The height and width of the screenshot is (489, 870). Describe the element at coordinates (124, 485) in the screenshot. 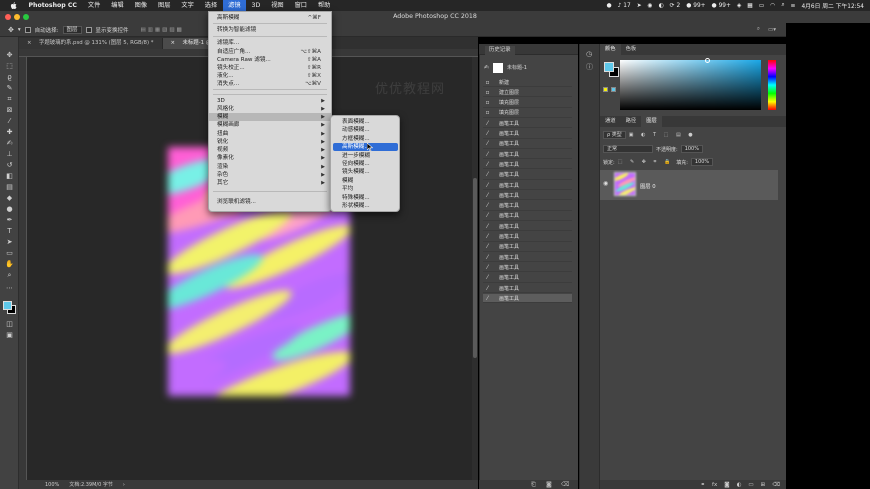

I see `status-arrow-icon: ›` at that location.